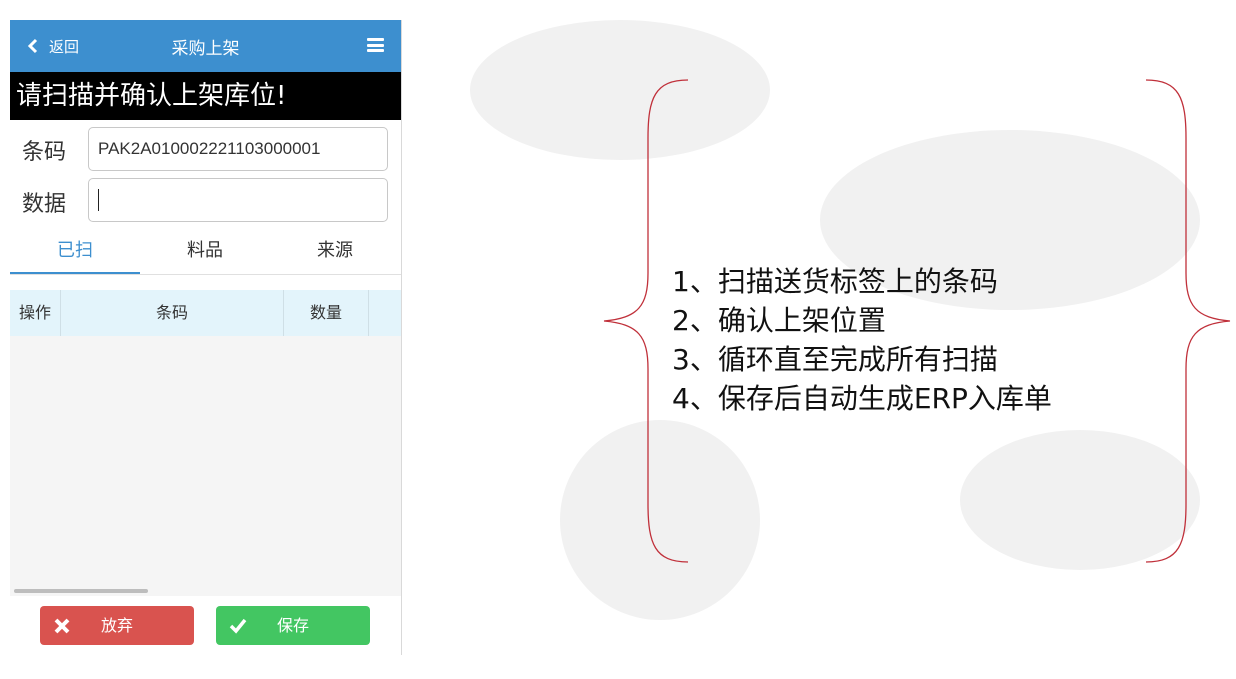 The height and width of the screenshot is (679, 1236). I want to click on action-footer: 放弃 保存, so click(205, 625).